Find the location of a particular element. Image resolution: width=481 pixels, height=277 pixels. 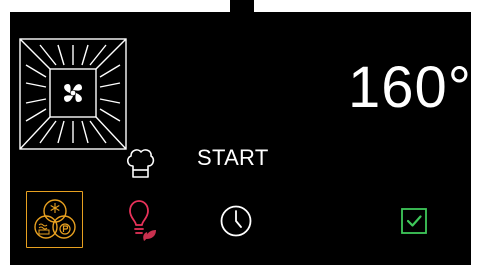

eco-program-button is located at coordinates (54, 219).